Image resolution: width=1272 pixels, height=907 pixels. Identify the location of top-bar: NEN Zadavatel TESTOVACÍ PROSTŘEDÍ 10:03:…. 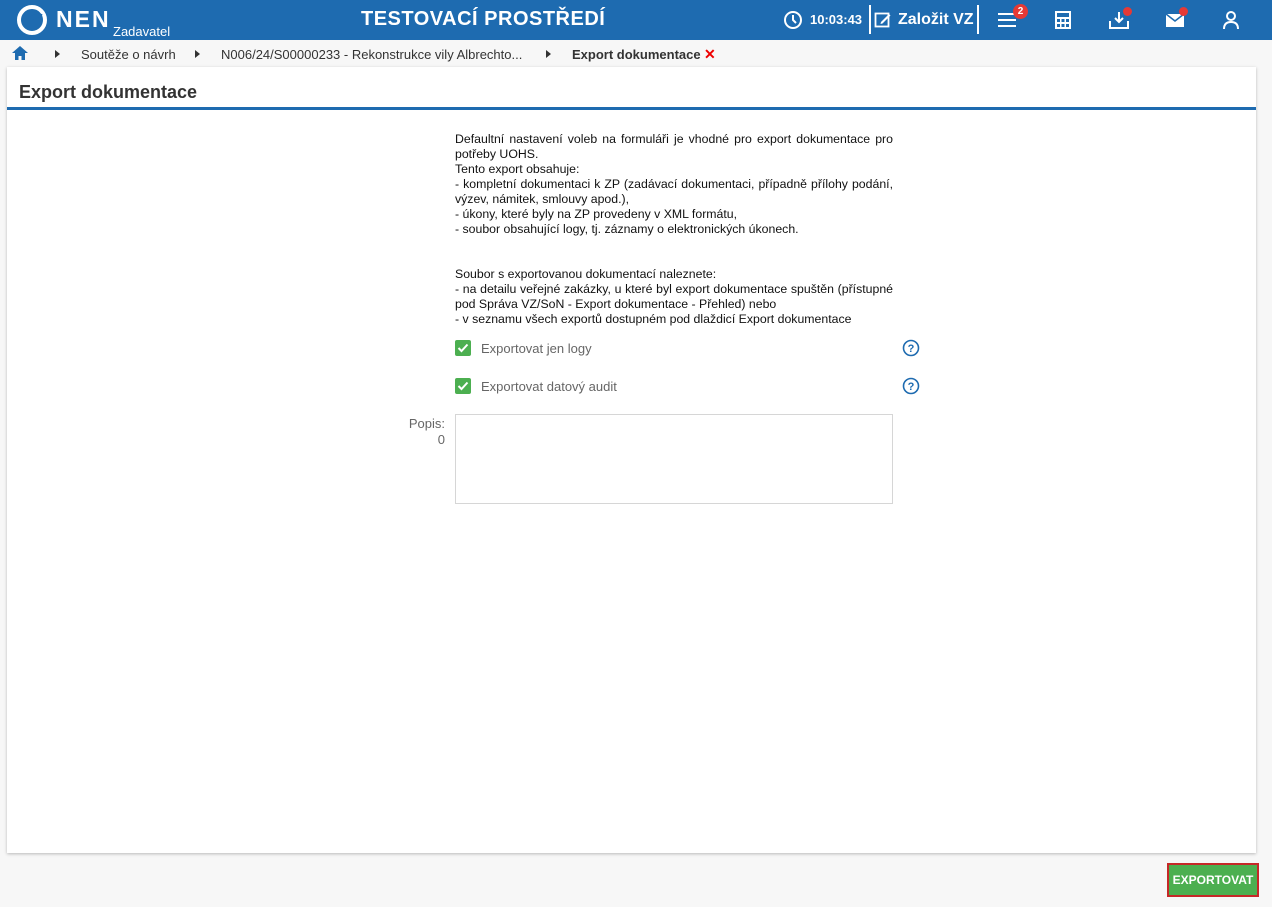
(636, 20).